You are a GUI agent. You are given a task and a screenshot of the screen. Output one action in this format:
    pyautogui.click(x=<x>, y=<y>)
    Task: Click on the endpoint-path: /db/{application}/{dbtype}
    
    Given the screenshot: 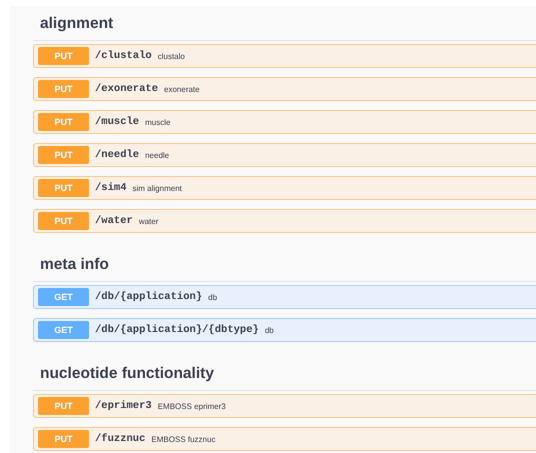 What is the action you would take?
    pyautogui.click(x=177, y=330)
    